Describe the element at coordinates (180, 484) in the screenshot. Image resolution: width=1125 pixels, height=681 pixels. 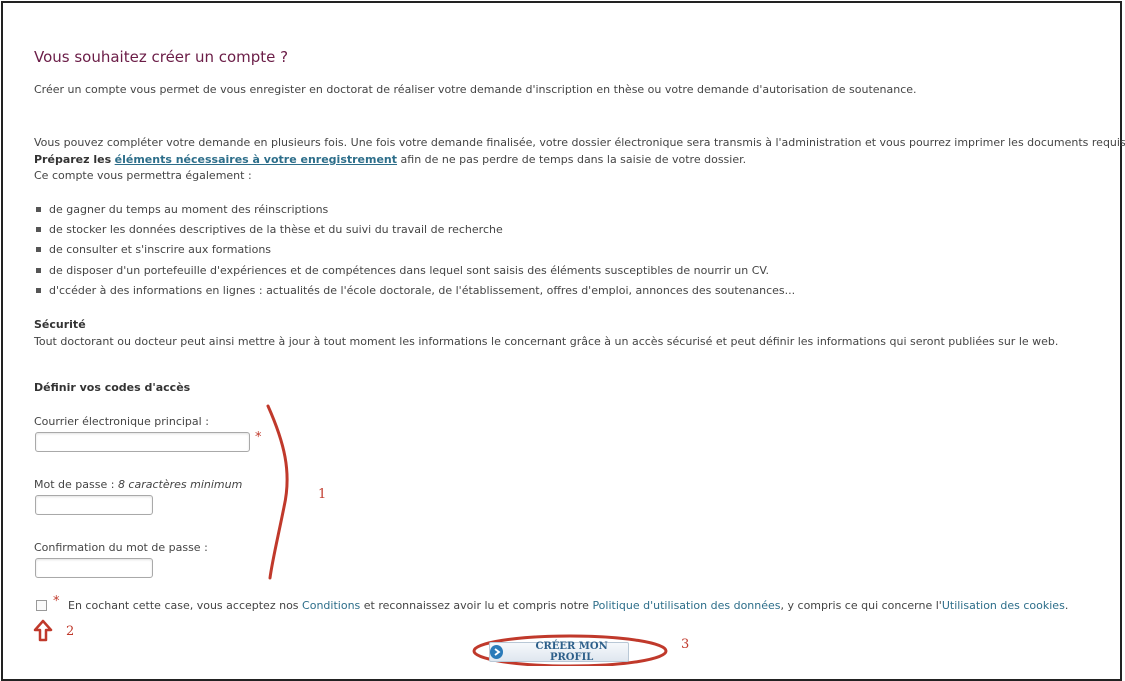
I see `password-hint: 8 caractères minimum` at that location.